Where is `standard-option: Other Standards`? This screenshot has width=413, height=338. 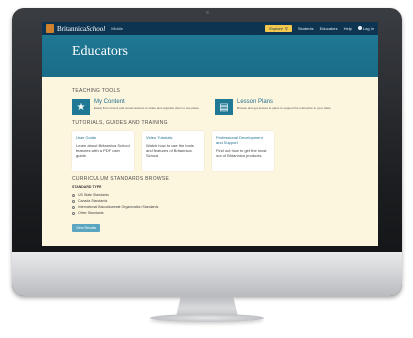 standard-option: Other Standards is located at coordinates (210, 213).